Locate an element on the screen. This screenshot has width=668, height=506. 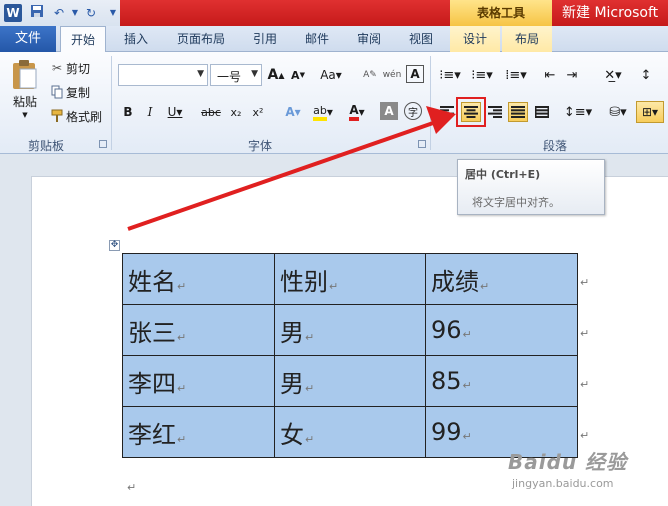
annotation-arrow is located at coordinates (291, 168).